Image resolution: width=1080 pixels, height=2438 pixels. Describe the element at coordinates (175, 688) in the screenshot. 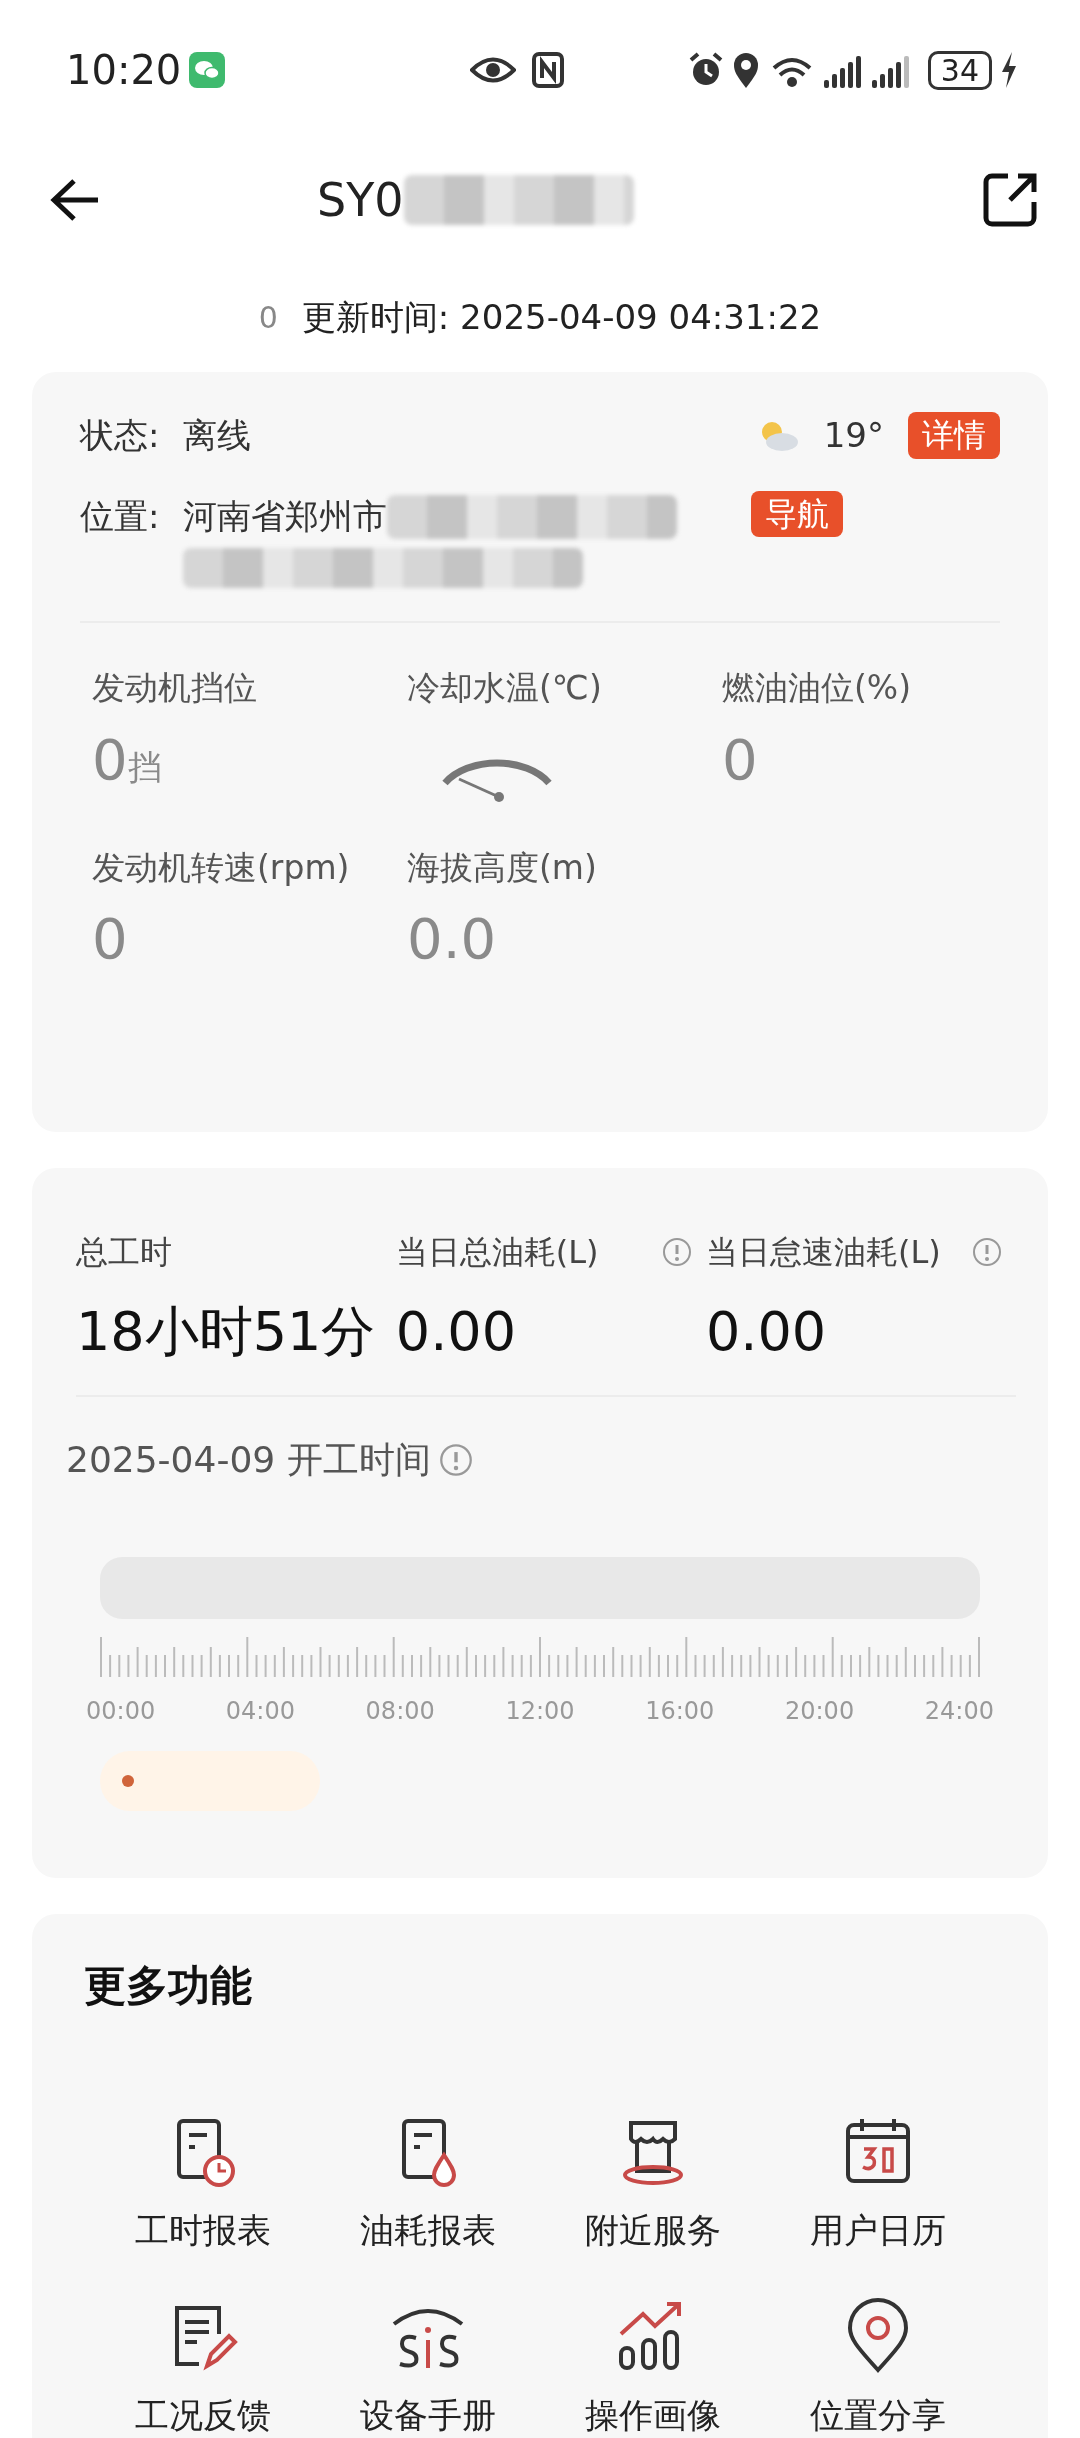

I see `metric-label: 发动机挡位` at that location.